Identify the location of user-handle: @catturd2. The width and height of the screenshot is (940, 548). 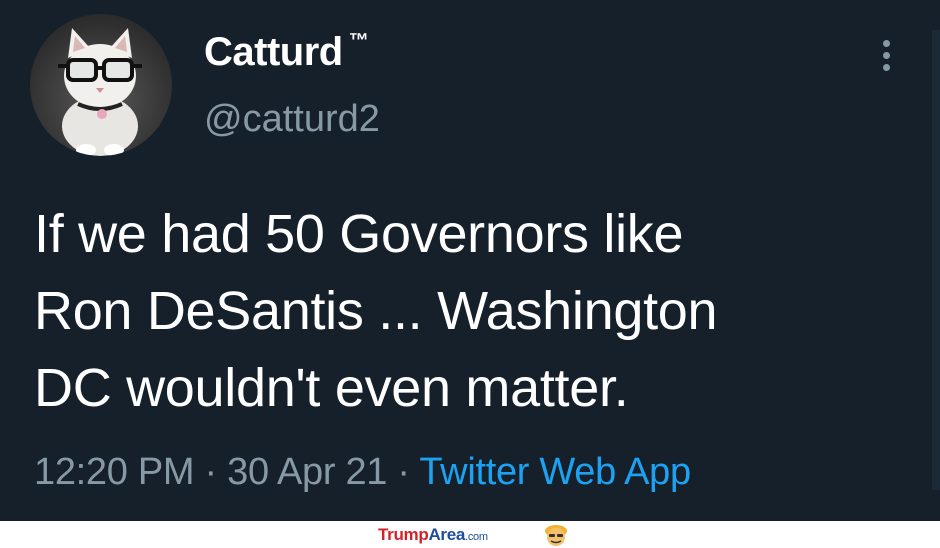
(292, 119).